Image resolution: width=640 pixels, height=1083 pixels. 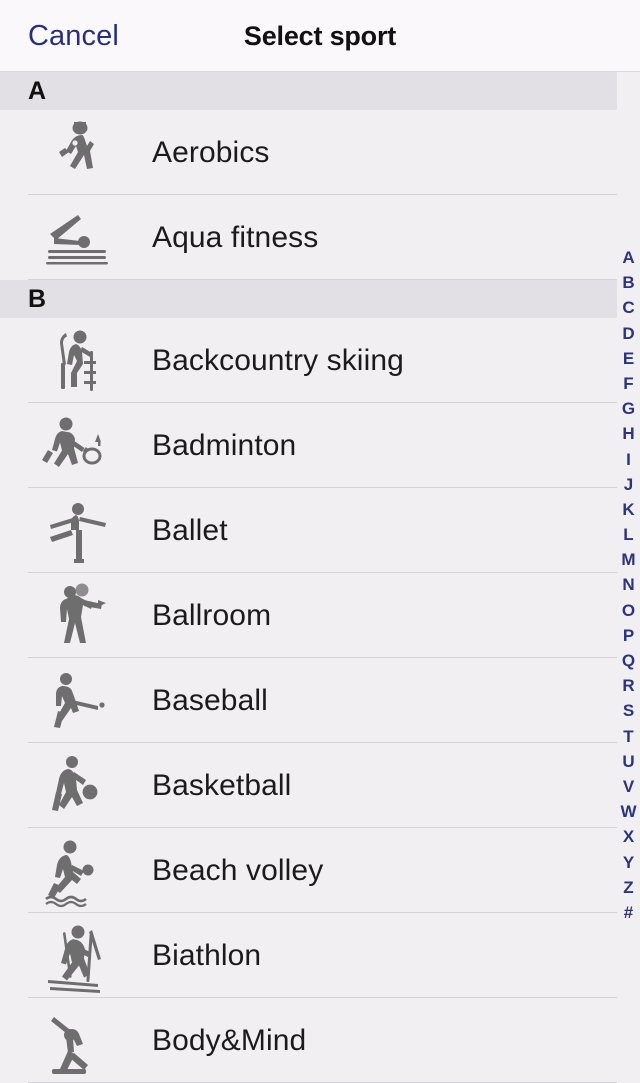 What do you see at coordinates (78, 531) in the screenshot?
I see `ballet-icon` at bounding box center [78, 531].